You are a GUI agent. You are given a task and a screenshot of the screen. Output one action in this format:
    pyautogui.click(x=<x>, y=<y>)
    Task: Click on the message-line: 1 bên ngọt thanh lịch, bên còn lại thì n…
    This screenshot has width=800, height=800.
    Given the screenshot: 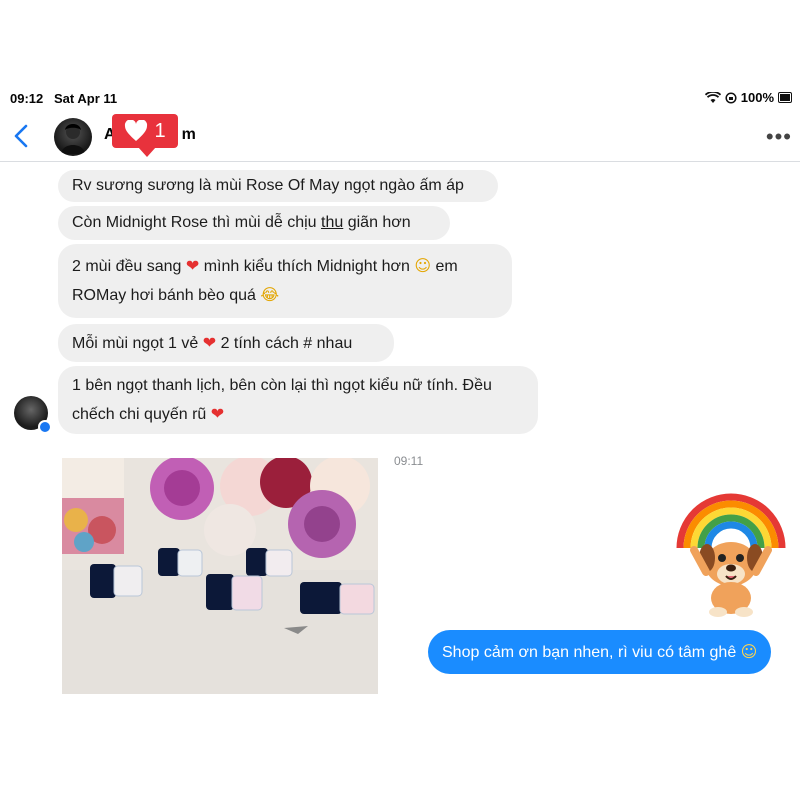 What is the action you would take?
    pyautogui.click(x=282, y=385)
    